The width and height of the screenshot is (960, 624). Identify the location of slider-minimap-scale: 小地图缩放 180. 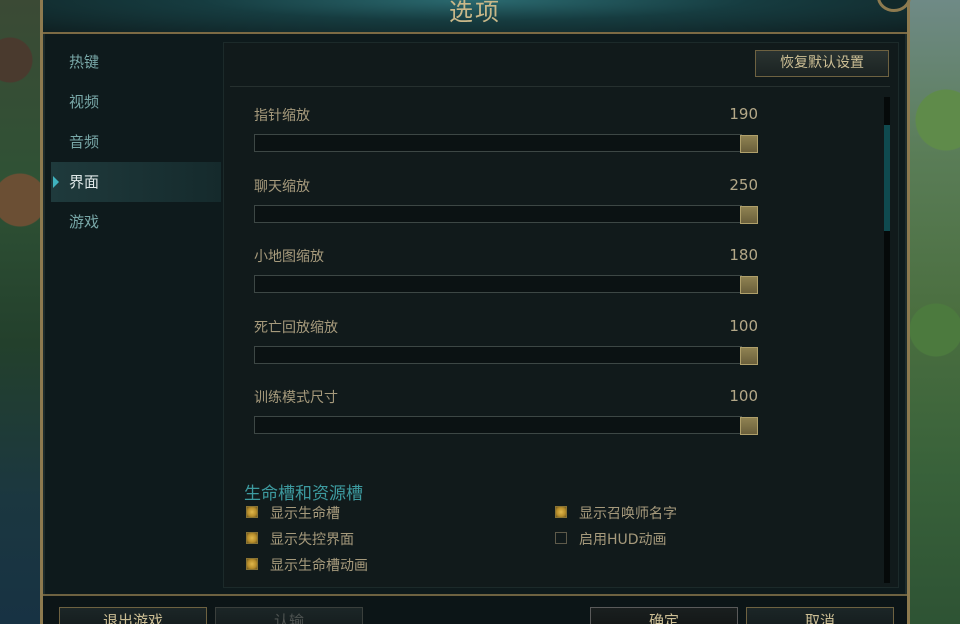
(506, 276).